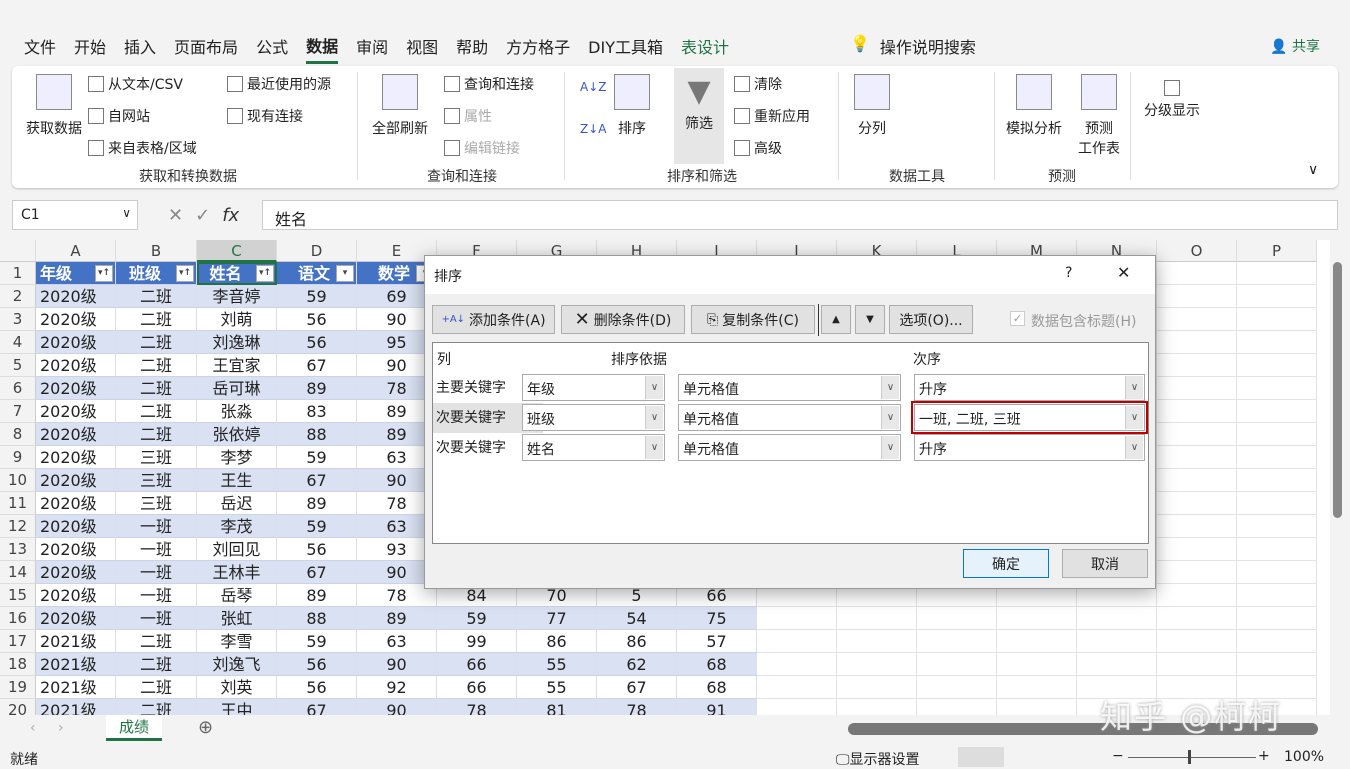 Image resolution: width=1350 pixels, height=769 pixels. Describe the element at coordinates (1337, 390) in the screenshot. I see `vertical-scroll-thumb` at that location.